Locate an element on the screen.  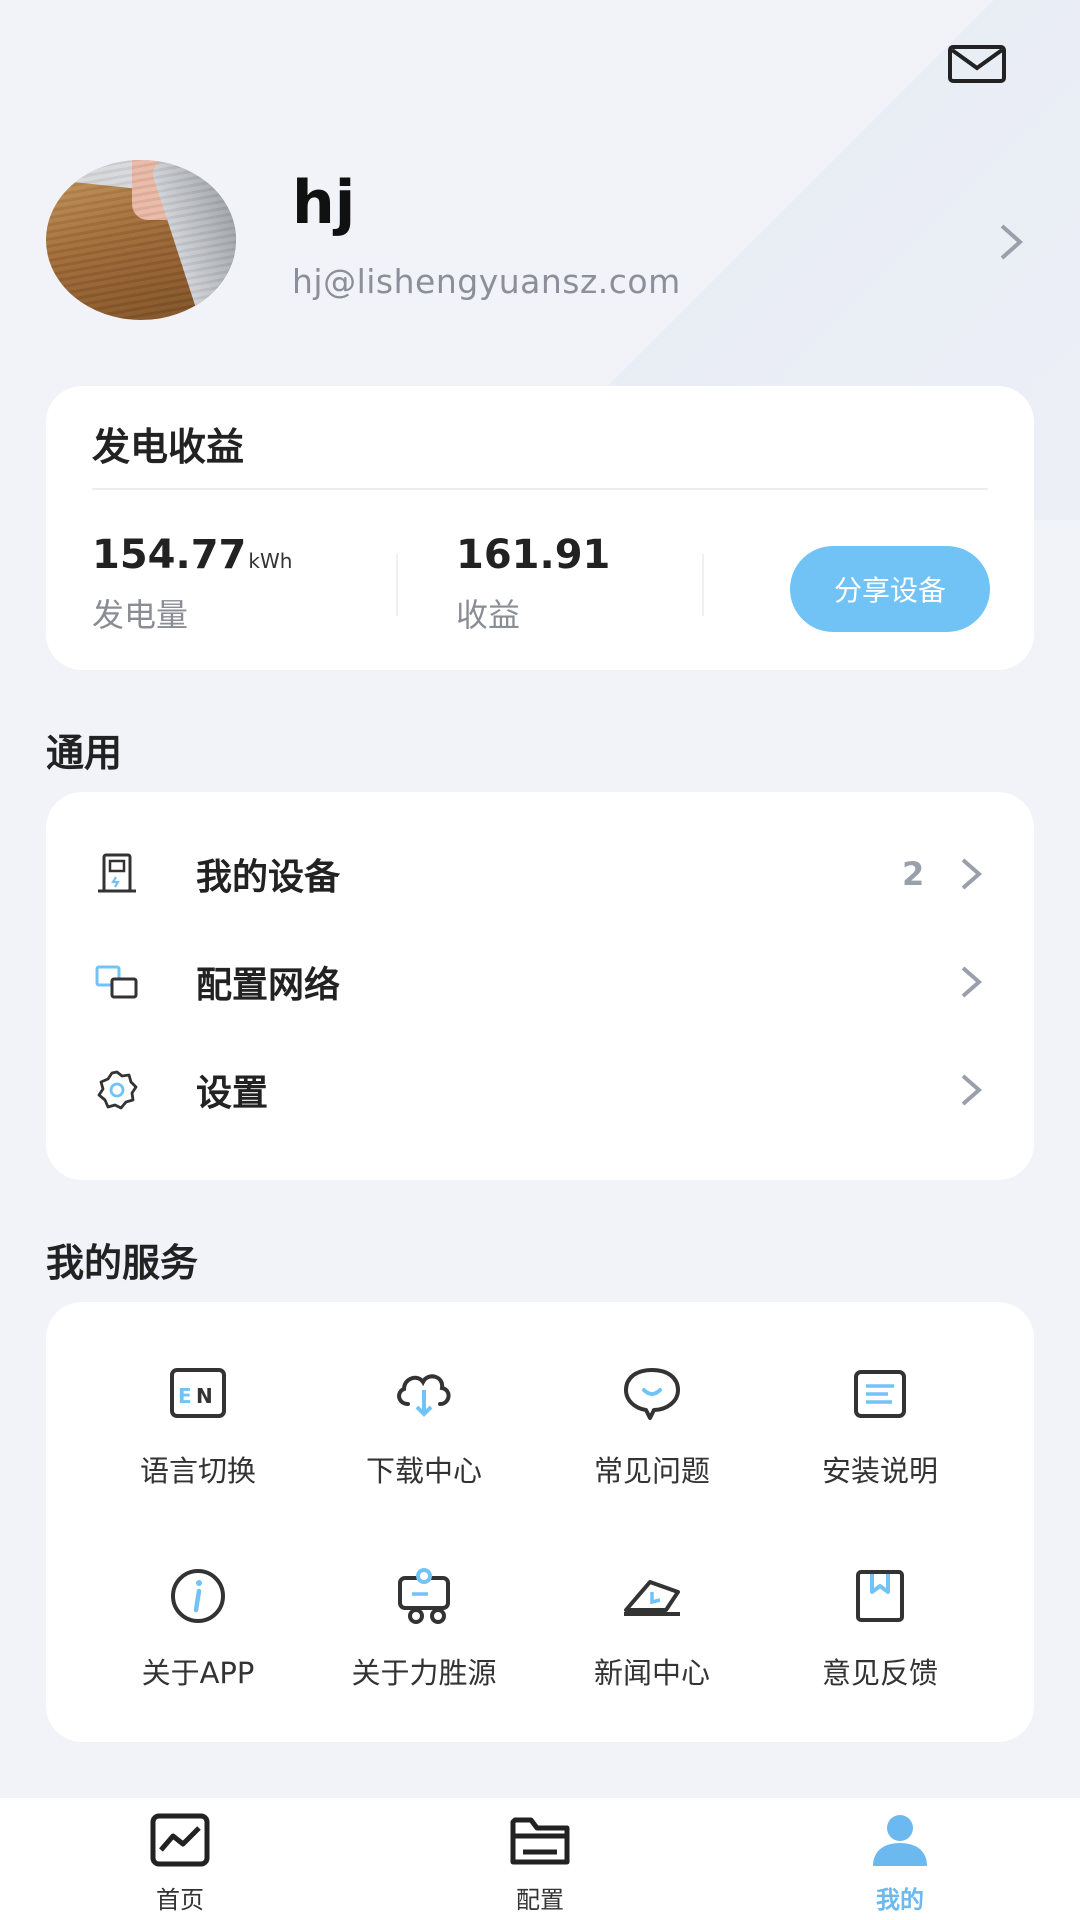
menu-item-network-config: 配置网络 is located at coordinates (540, 982).